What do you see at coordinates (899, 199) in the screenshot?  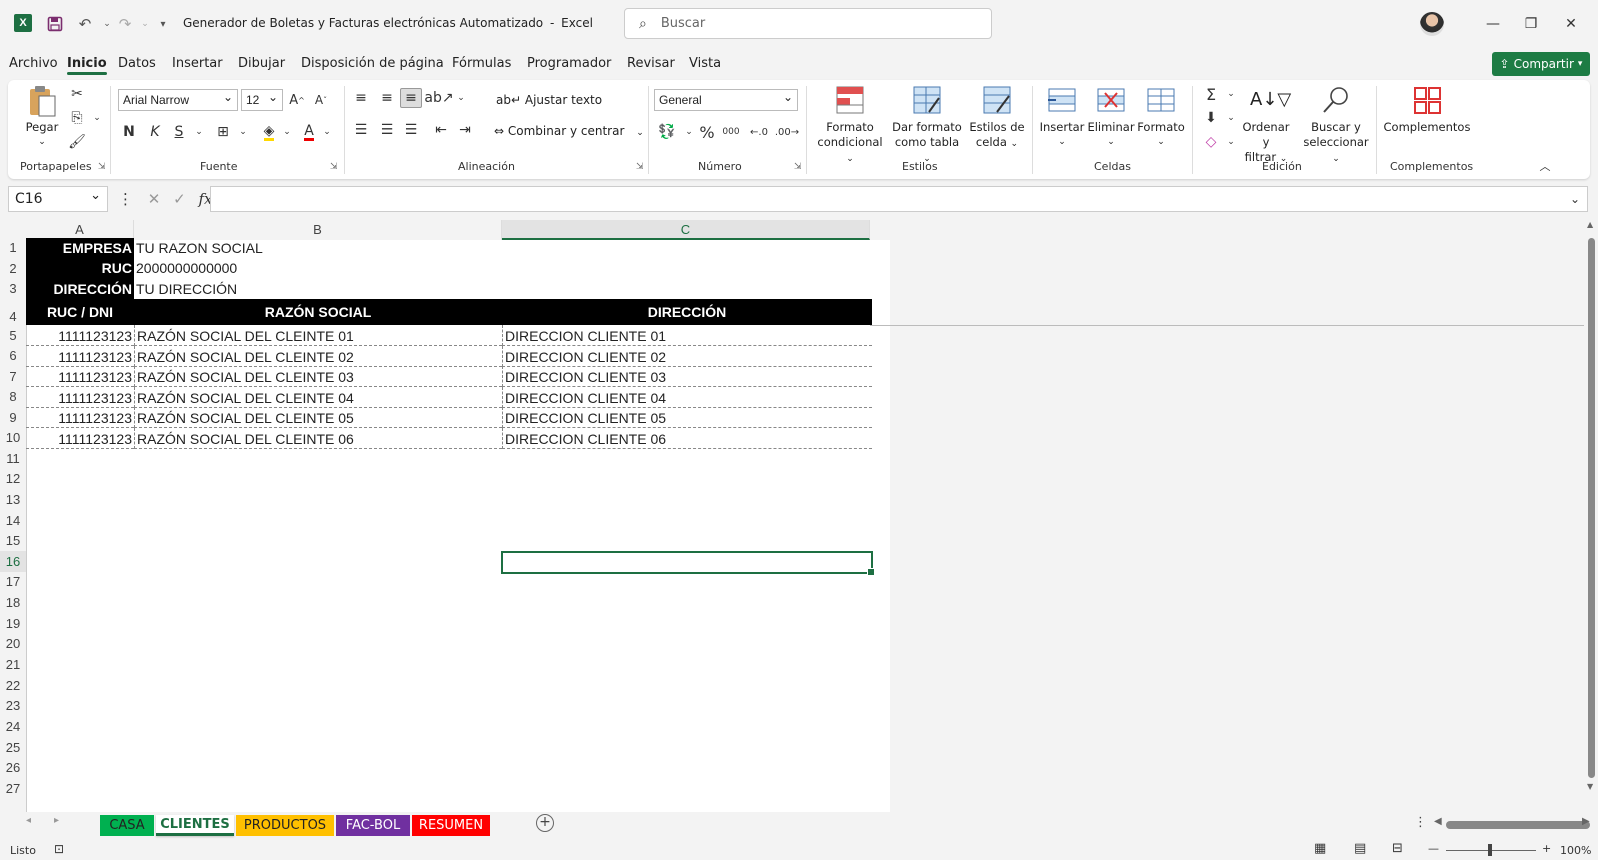 I see `formula-input` at bounding box center [899, 199].